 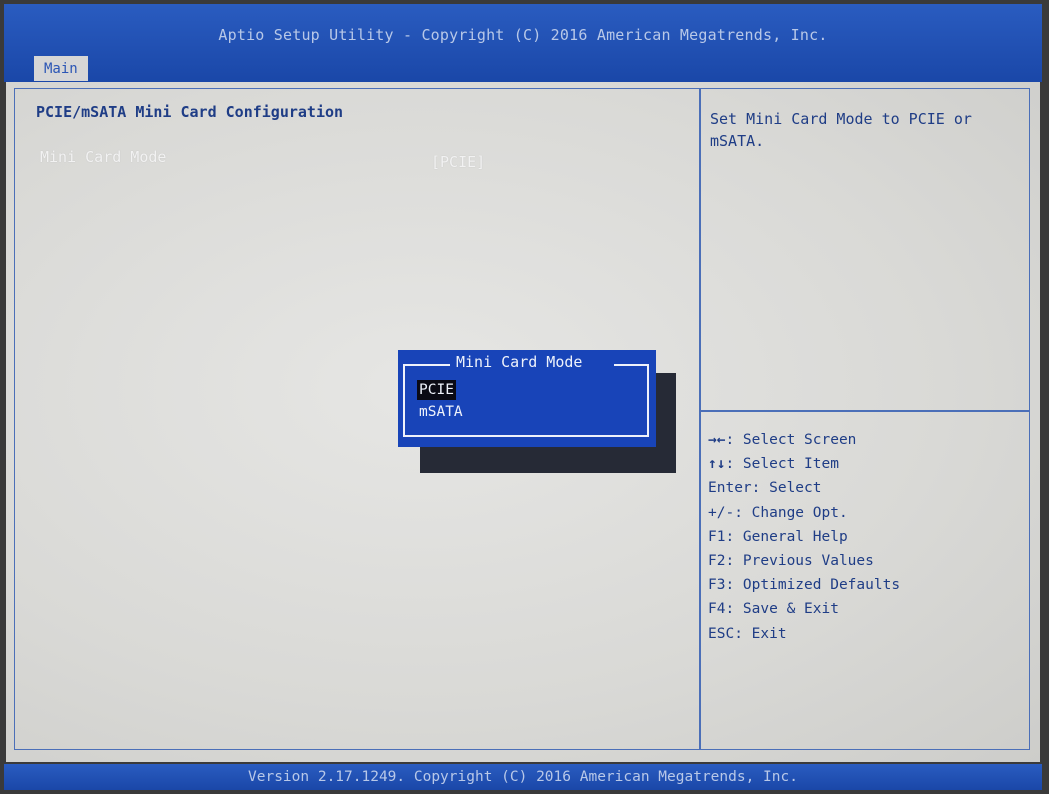 What do you see at coordinates (441, 412) in the screenshot?
I see `popup-option-msata: mSATA` at bounding box center [441, 412].